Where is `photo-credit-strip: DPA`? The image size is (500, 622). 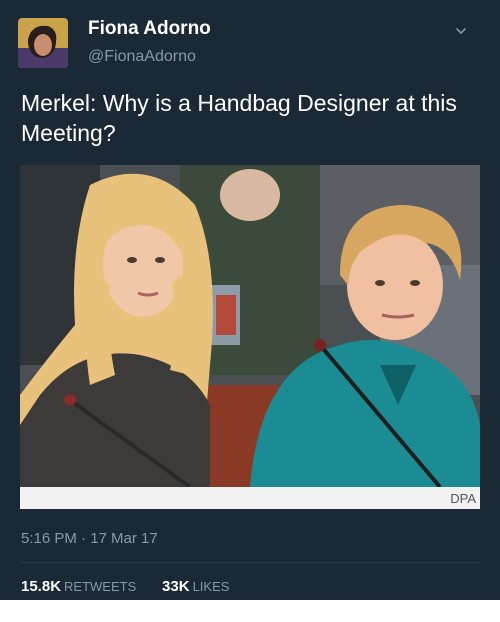 photo-credit-strip: DPA is located at coordinates (250, 498).